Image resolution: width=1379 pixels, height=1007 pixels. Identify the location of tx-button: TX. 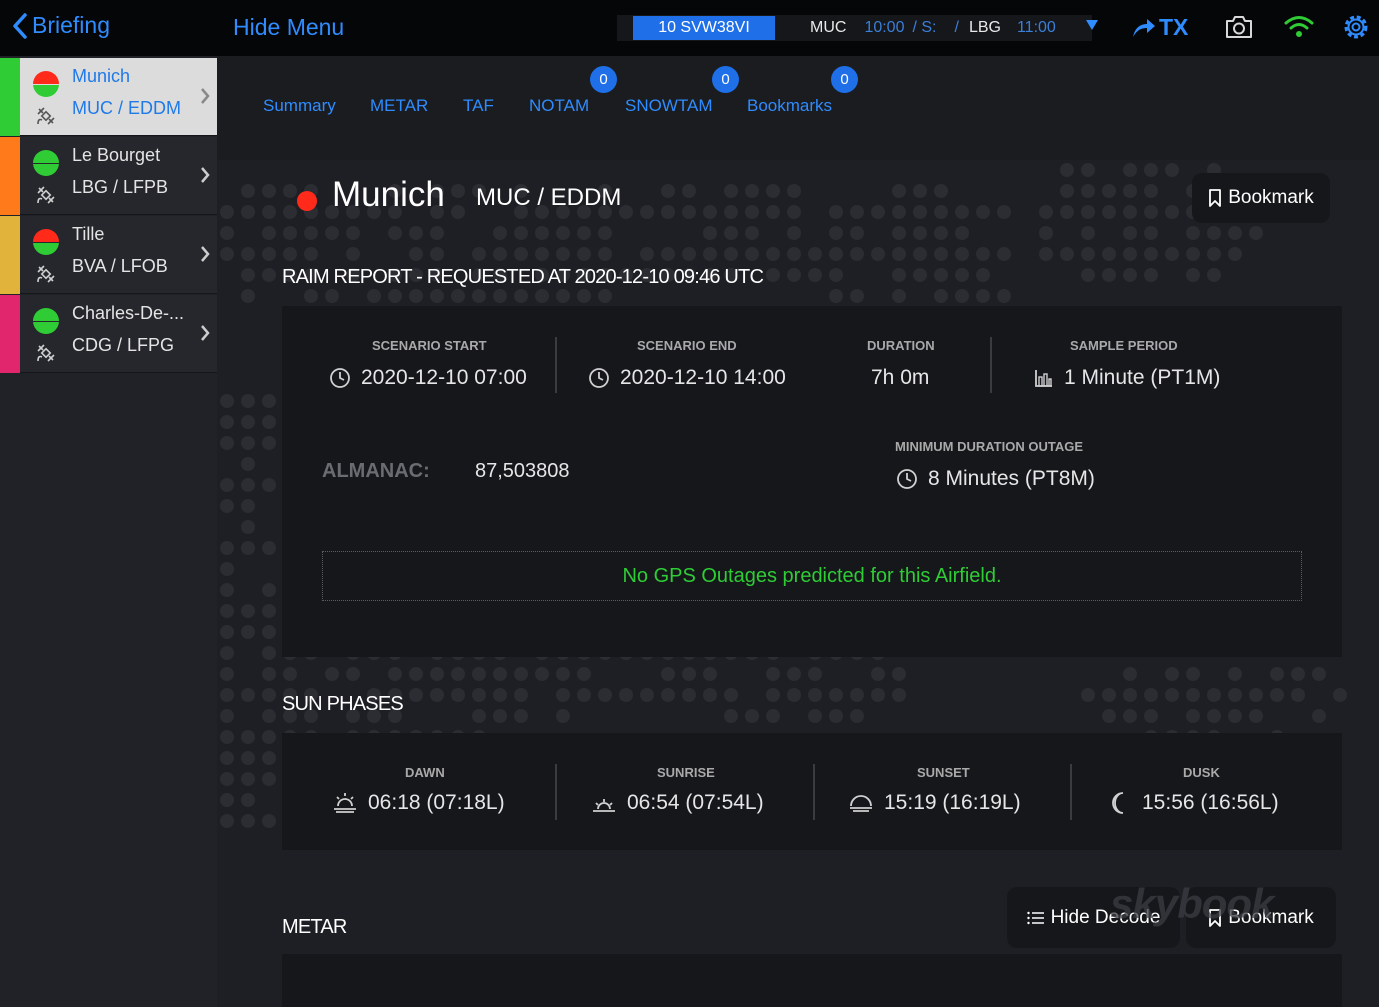
(1159, 27).